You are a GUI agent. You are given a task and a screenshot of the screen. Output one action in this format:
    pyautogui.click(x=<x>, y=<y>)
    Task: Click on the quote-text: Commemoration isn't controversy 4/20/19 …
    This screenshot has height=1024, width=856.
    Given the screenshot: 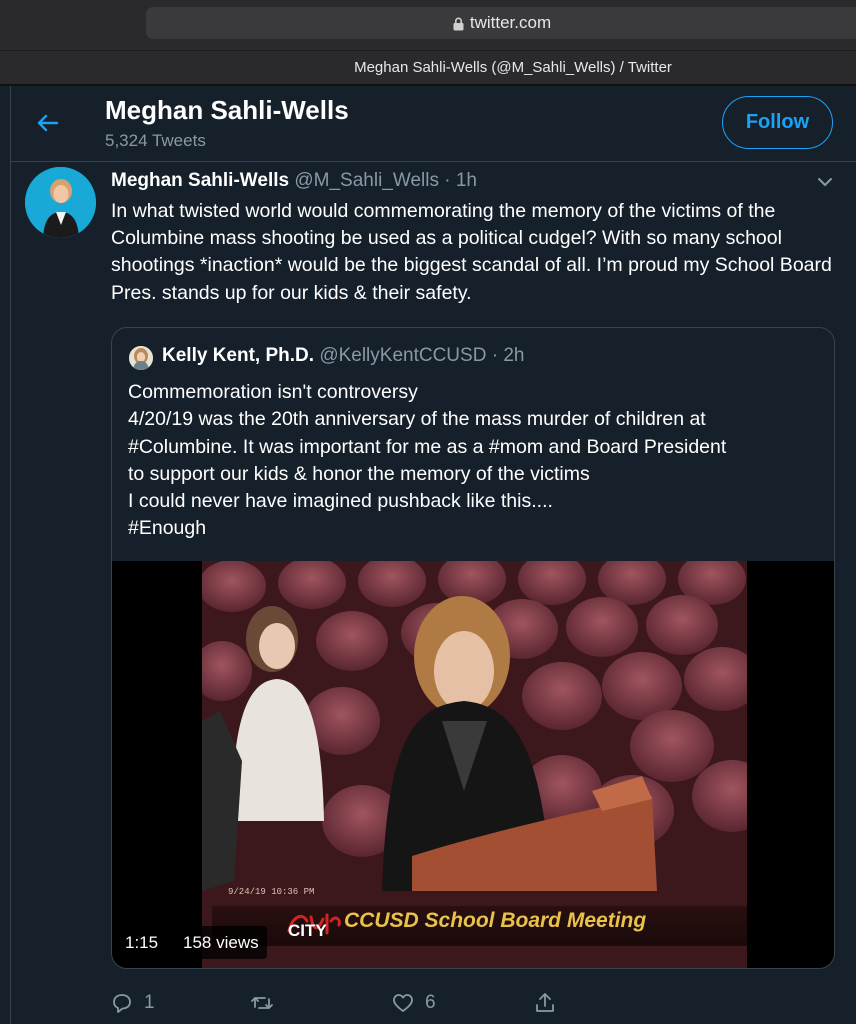 What is the action you would take?
    pyautogui.click(x=478, y=461)
    